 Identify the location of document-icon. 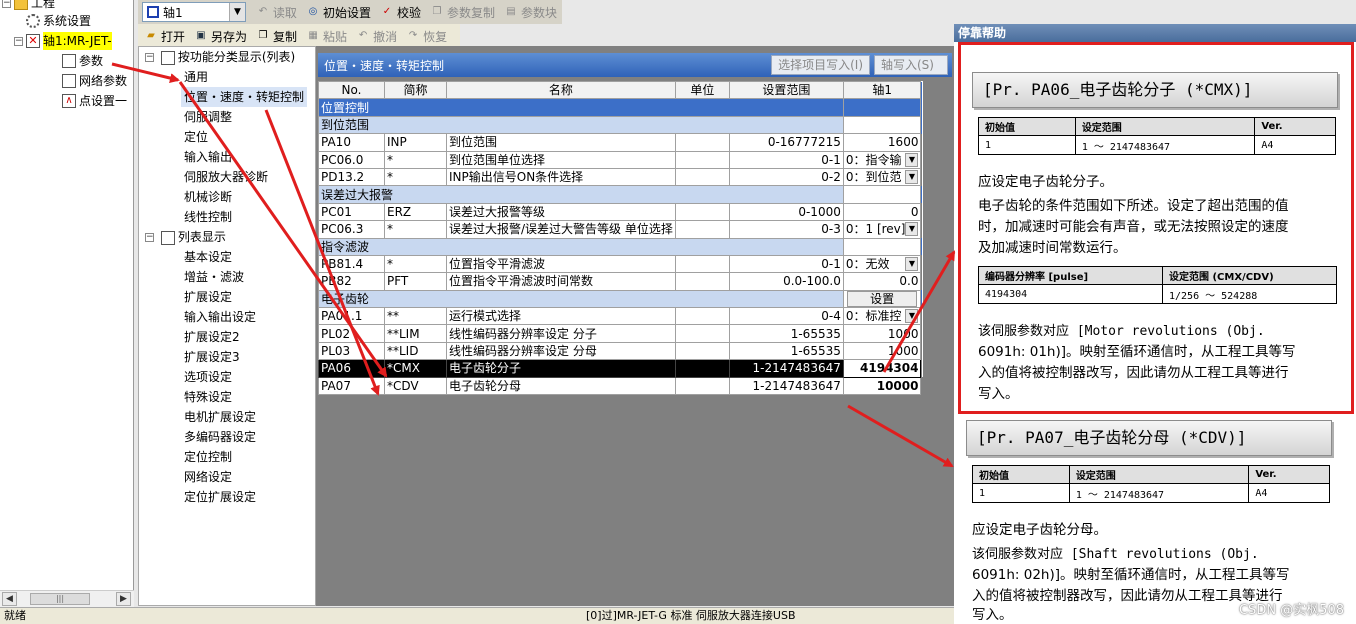
(69, 81).